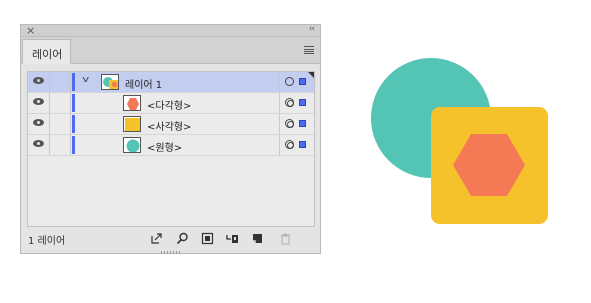 The image size is (591, 303). I want to click on panel-titlebar: × ‹‹, so click(170, 30).